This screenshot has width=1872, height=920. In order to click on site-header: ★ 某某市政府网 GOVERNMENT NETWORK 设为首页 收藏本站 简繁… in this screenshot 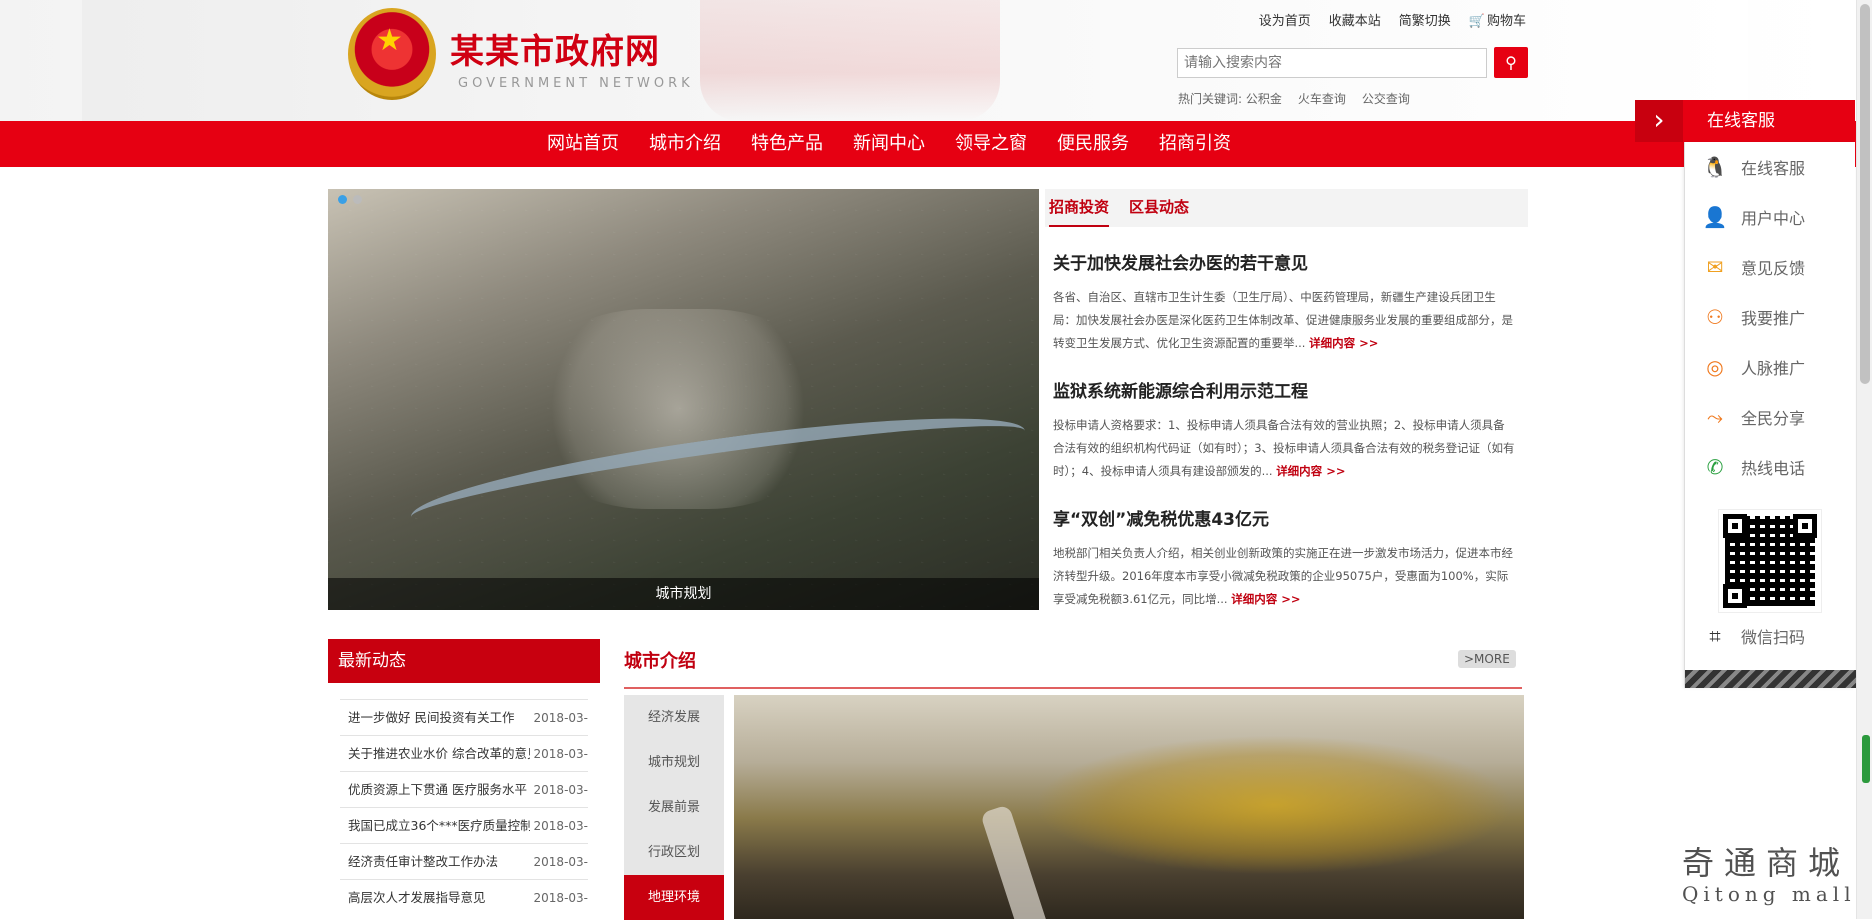, I will do `click(936, 60)`.